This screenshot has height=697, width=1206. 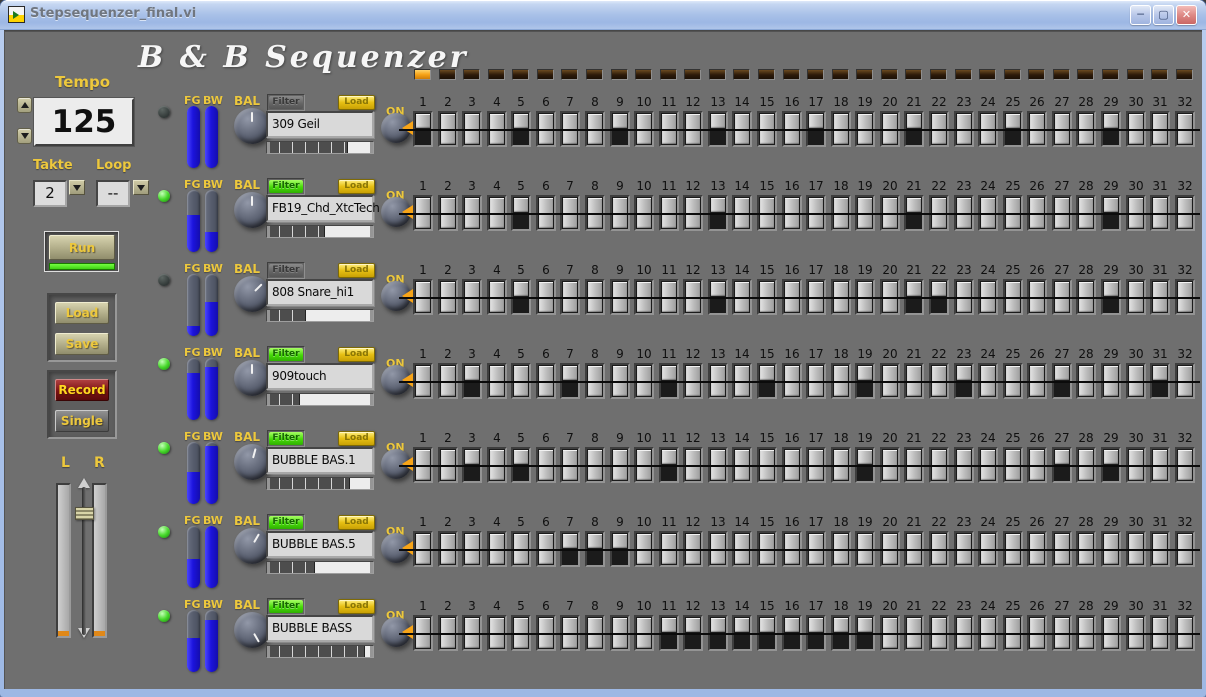 I want to click on sample-name-box: BUBBLE BASS, so click(x=320, y=628).